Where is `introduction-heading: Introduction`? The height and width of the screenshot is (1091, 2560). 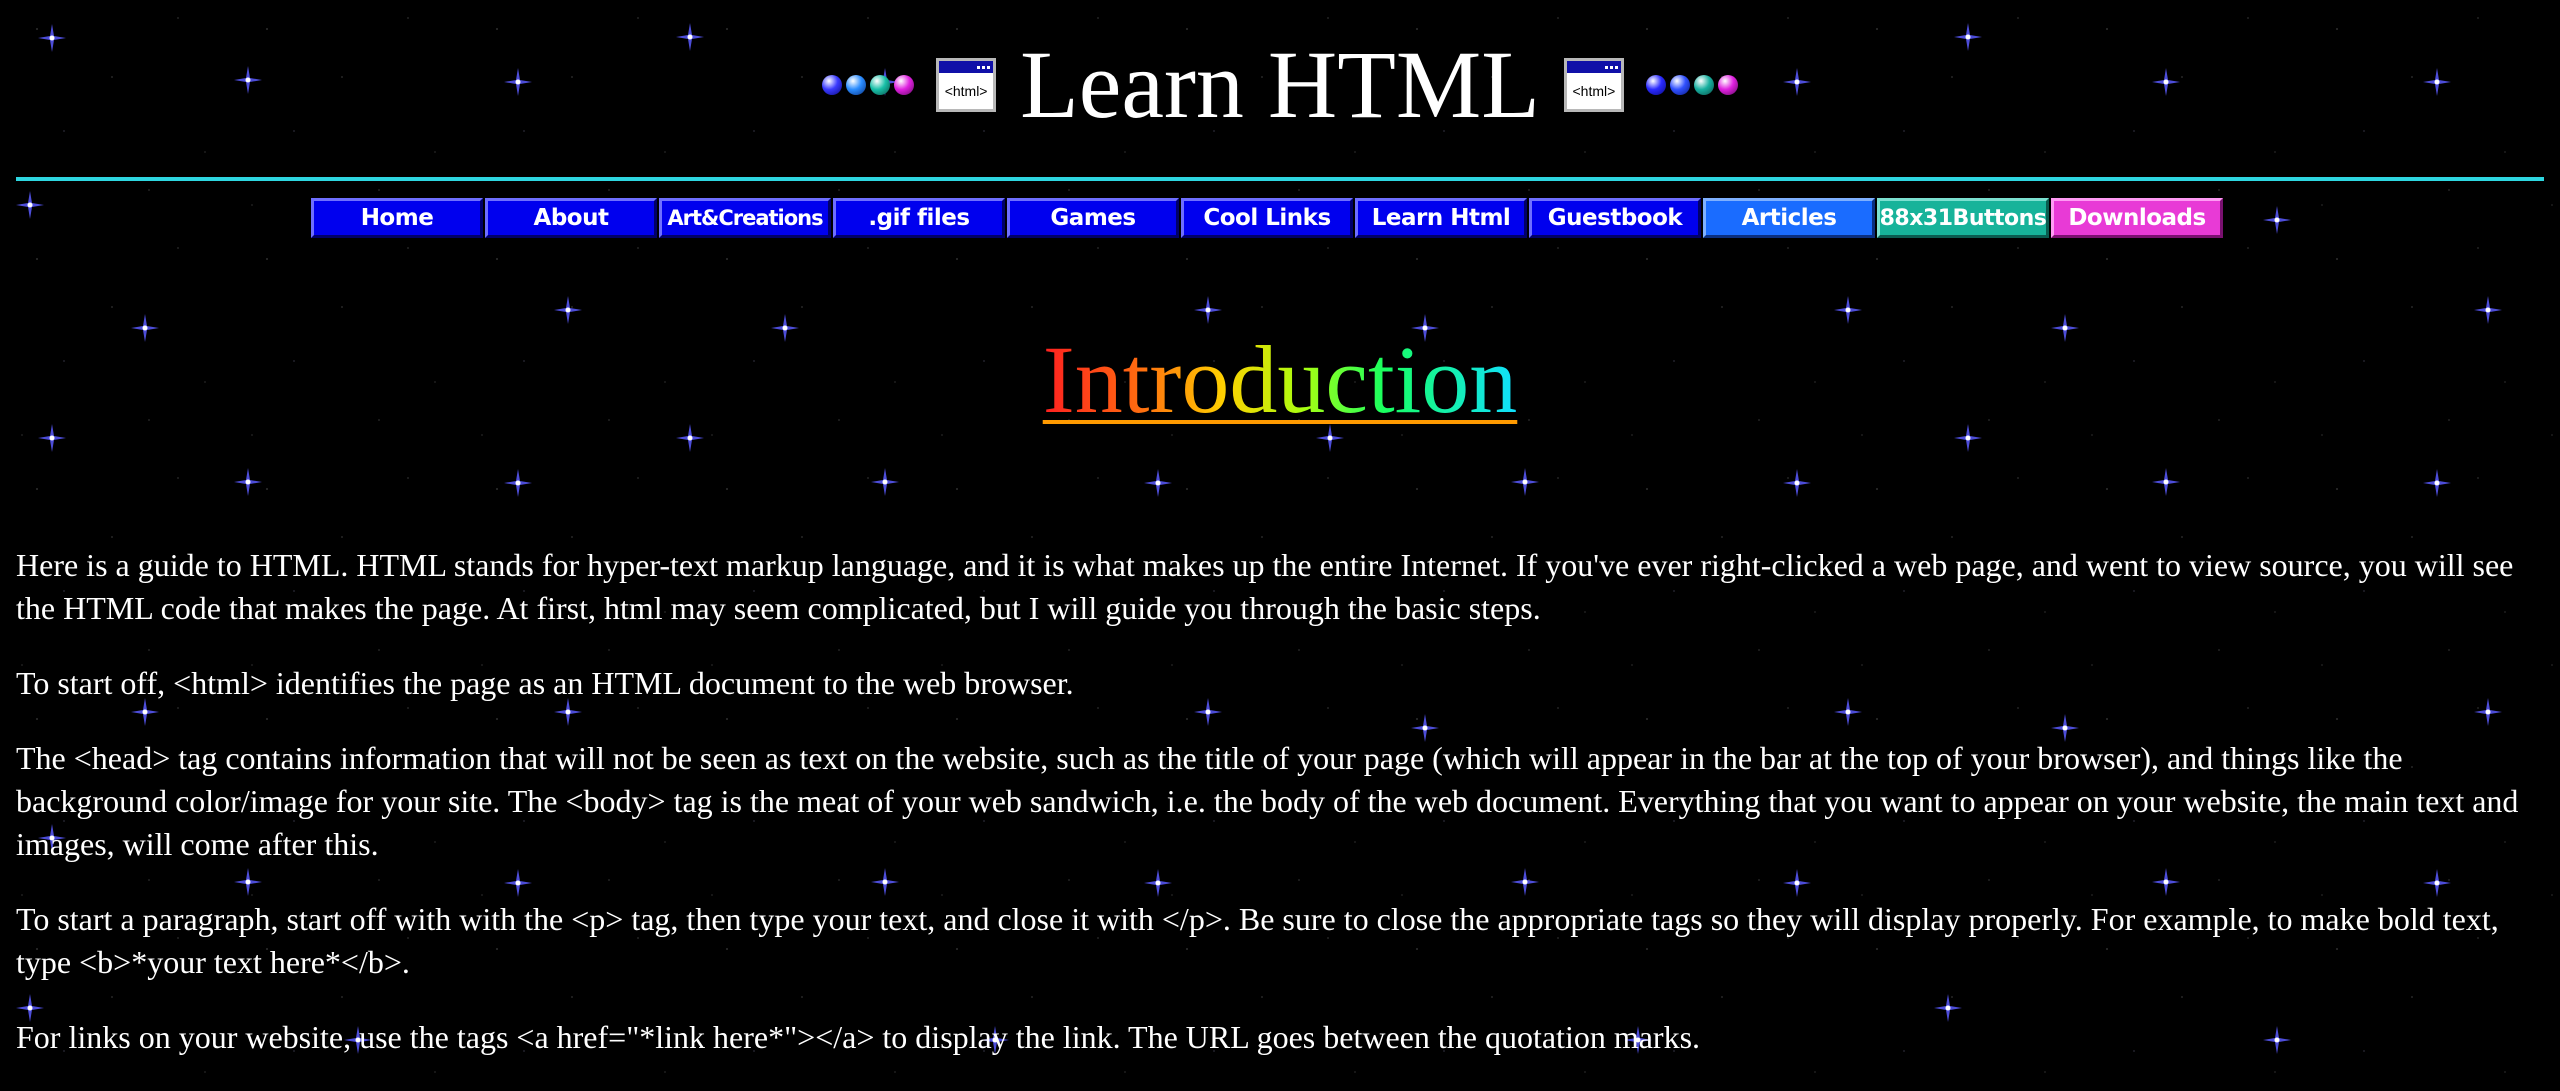 introduction-heading: Introduction is located at coordinates (1280, 379).